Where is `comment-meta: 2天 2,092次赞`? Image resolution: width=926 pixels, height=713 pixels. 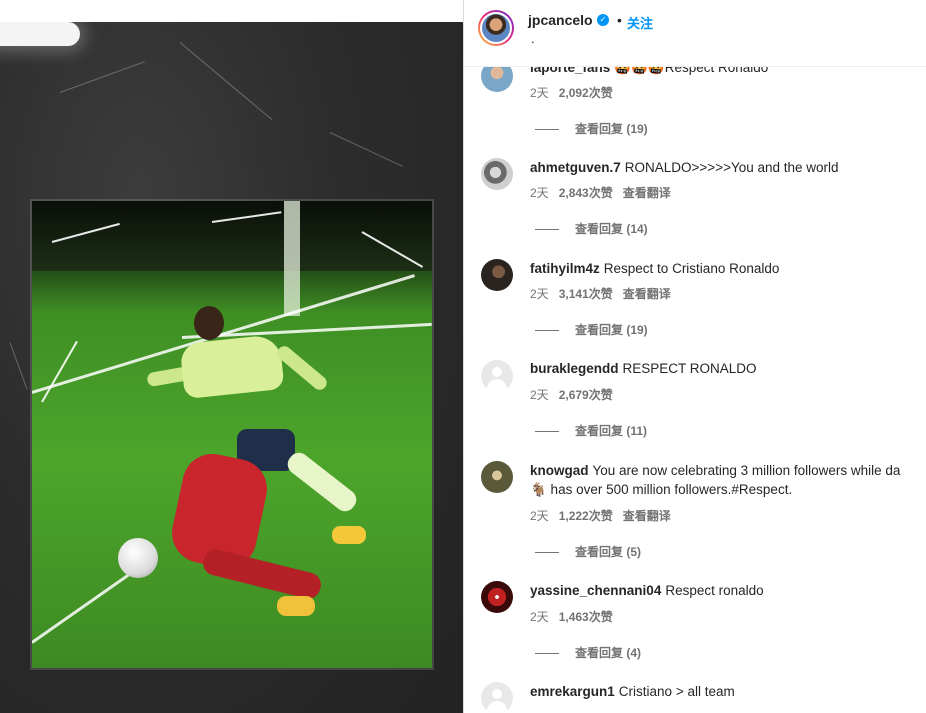
comment-meta: 2天 2,092次赞 is located at coordinates (576, 92).